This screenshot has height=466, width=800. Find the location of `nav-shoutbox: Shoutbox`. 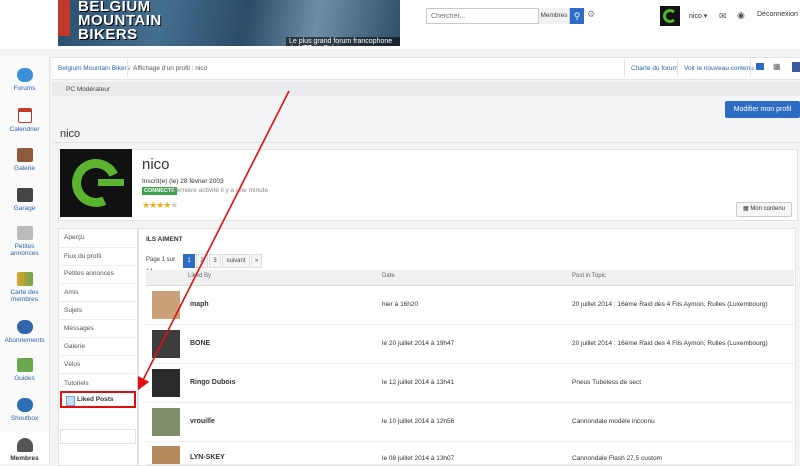

nav-shoutbox: Shoutbox is located at coordinates (24, 410).